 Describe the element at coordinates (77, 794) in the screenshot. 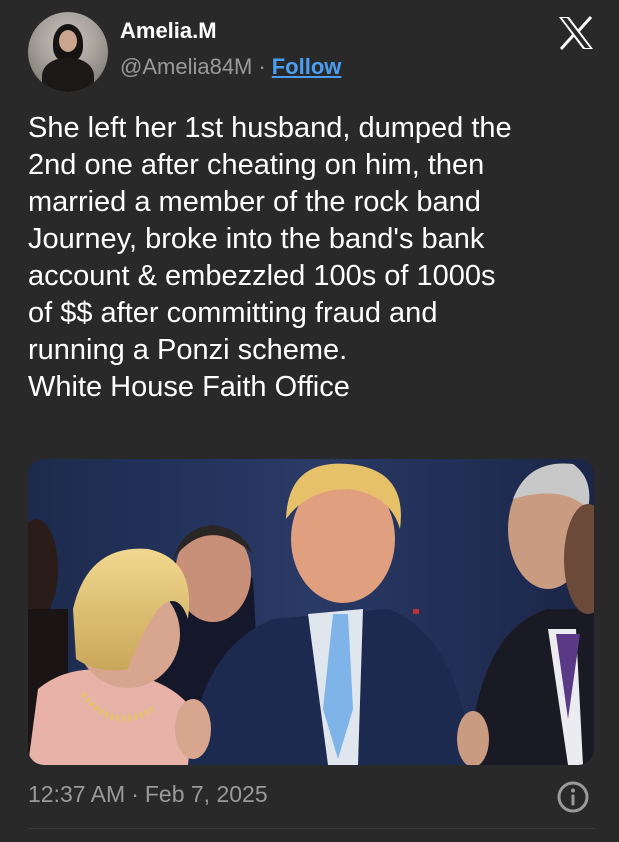

I see `tweet-time: 12:37 AM` at that location.